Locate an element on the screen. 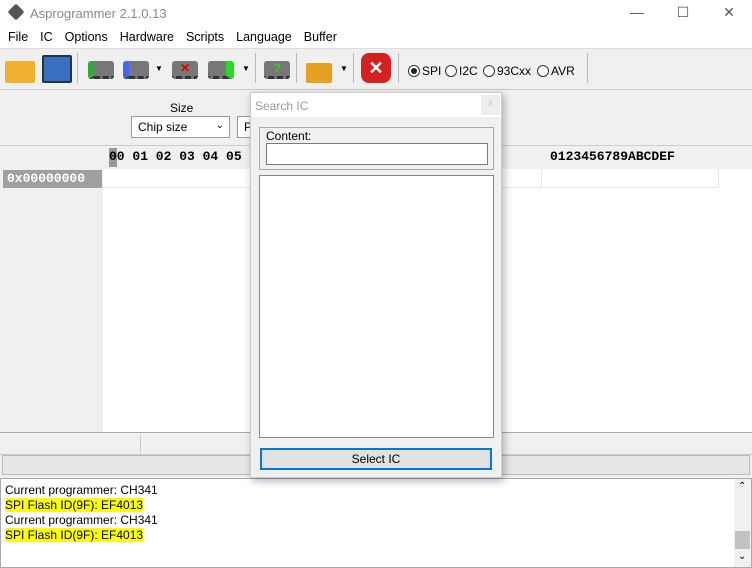 This screenshot has width=752, height=568. save-file-icon is located at coordinates (57, 69).